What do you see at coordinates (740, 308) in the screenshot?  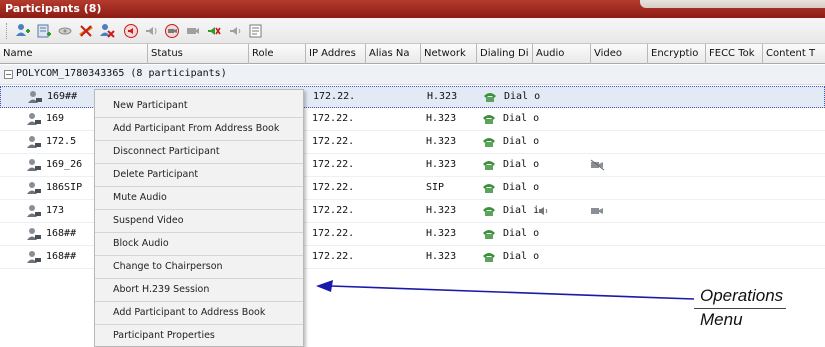 I see `callout-underline` at bounding box center [740, 308].